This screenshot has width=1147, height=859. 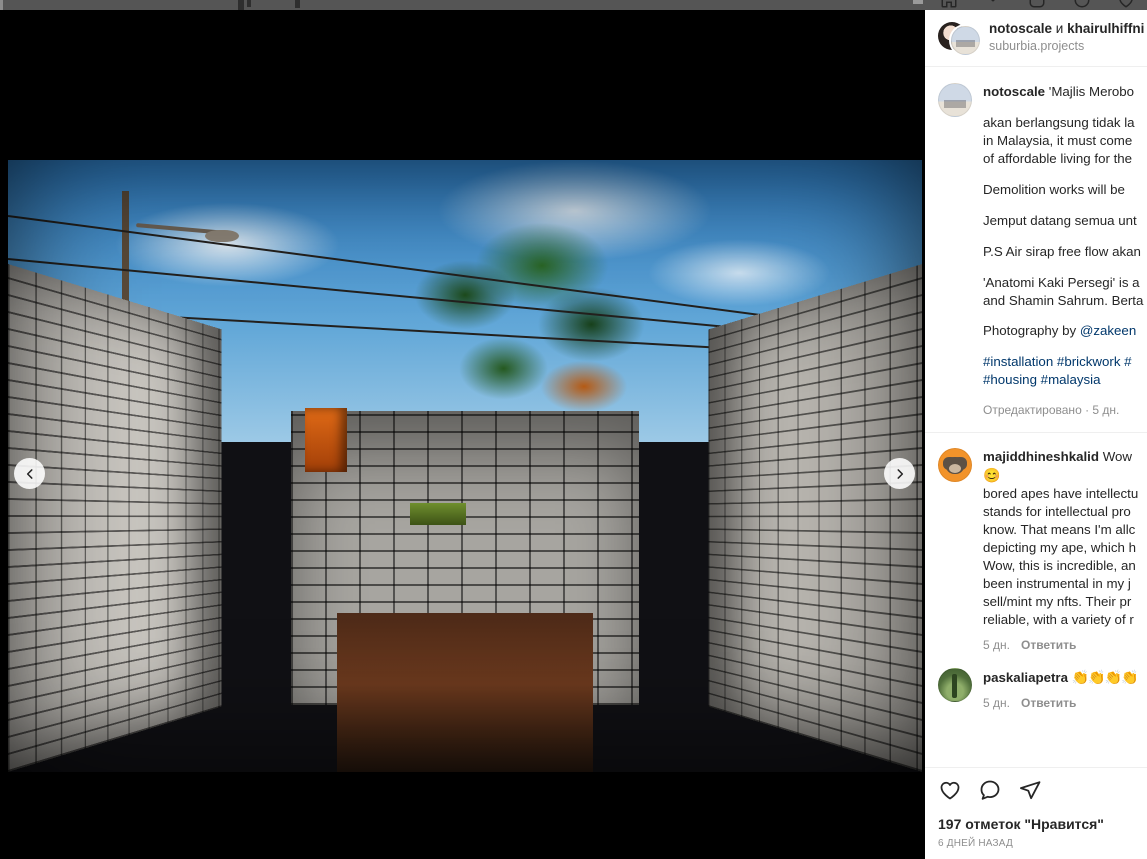 I want to click on caption-text: of affordable living for the, so click(x=1058, y=158).